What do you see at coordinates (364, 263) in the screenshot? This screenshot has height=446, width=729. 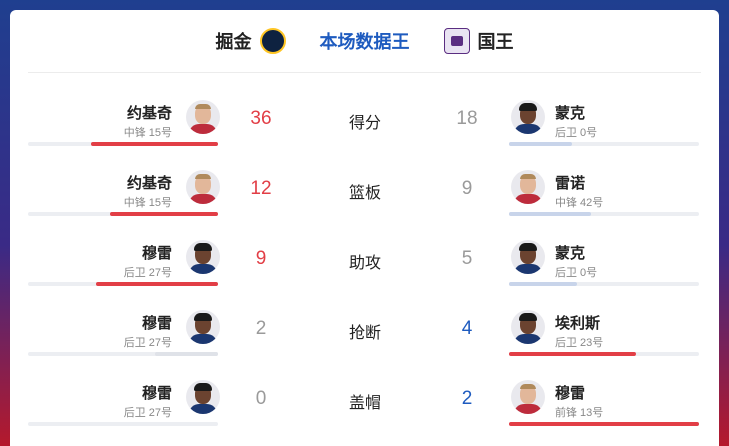 I see `stat-label: 助攻` at bounding box center [364, 263].